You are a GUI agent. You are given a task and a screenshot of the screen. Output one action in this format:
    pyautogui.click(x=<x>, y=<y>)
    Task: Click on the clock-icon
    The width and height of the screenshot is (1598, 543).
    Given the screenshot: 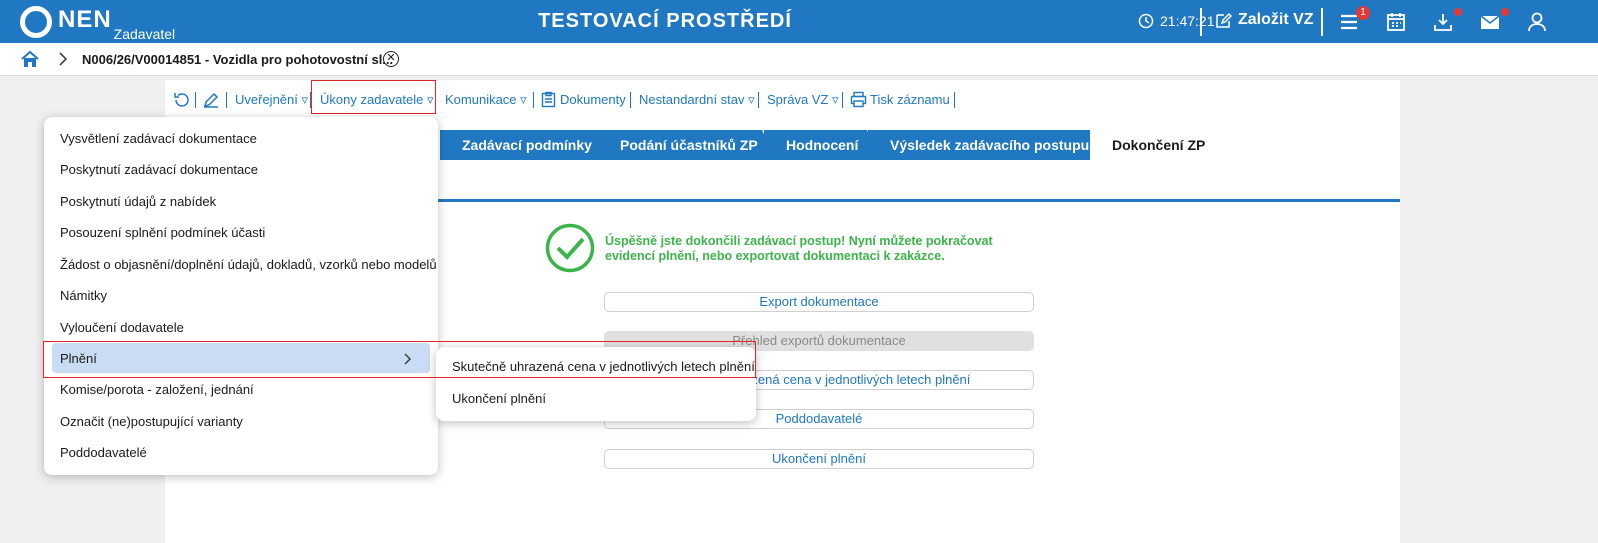 What is the action you would take?
    pyautogui.click(x=1146, y=21)
    